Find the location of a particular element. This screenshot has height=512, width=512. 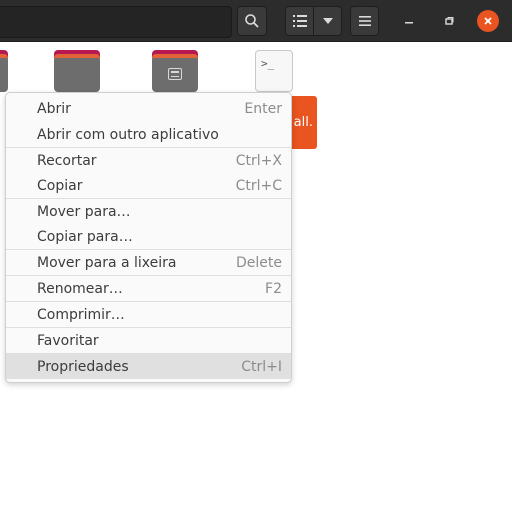

menu-item-label: Propriedades is located at coordinates (83, 366).